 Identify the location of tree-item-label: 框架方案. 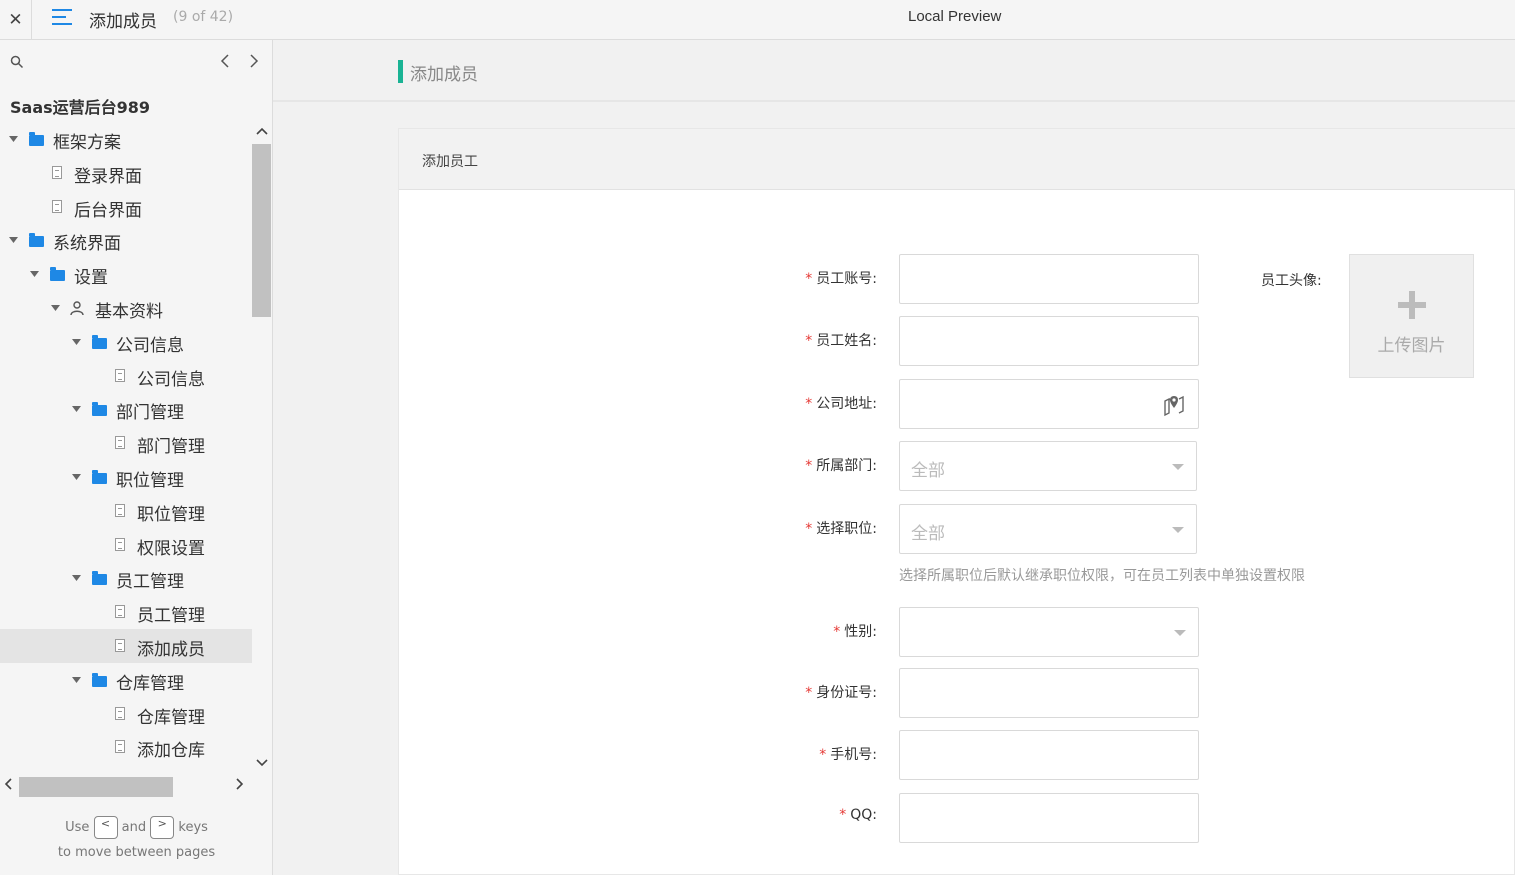
(87, 143).